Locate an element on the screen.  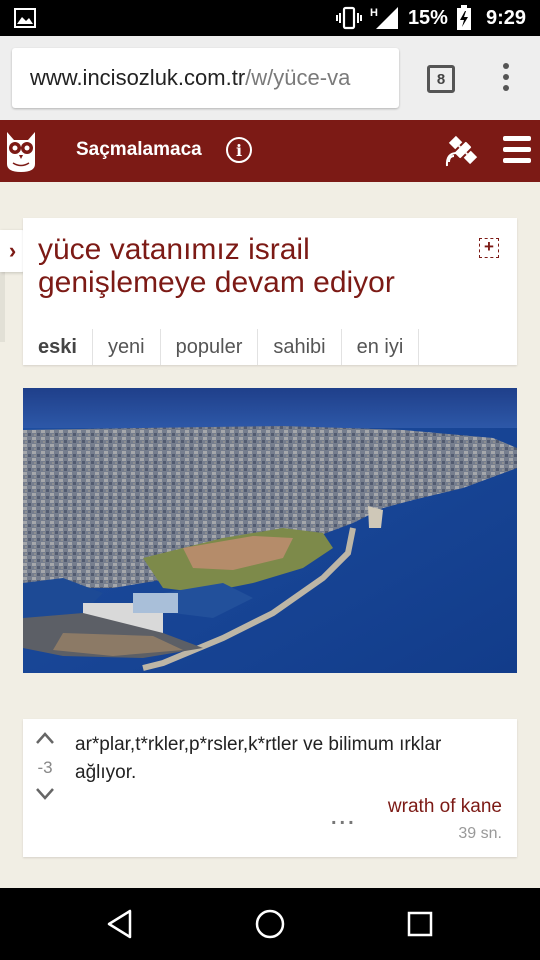
site-title: Saçmalamaca is located at coordinates (139, 150).